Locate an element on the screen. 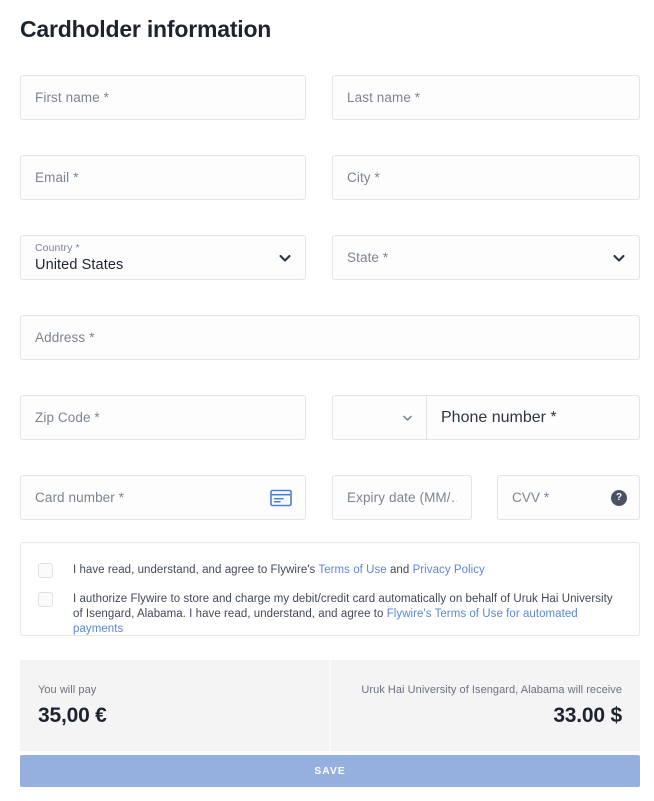 The height and width of the screenshot is (801, 654). first-name-placeholder: First name * is located at coordinates (72, 97).